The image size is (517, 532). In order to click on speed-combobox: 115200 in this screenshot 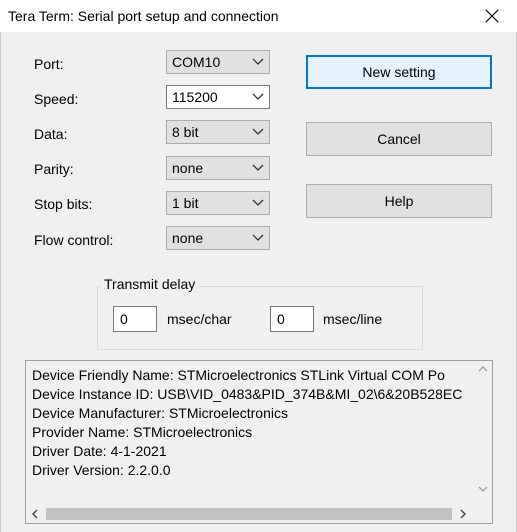, I will do `click(218, 97)`.